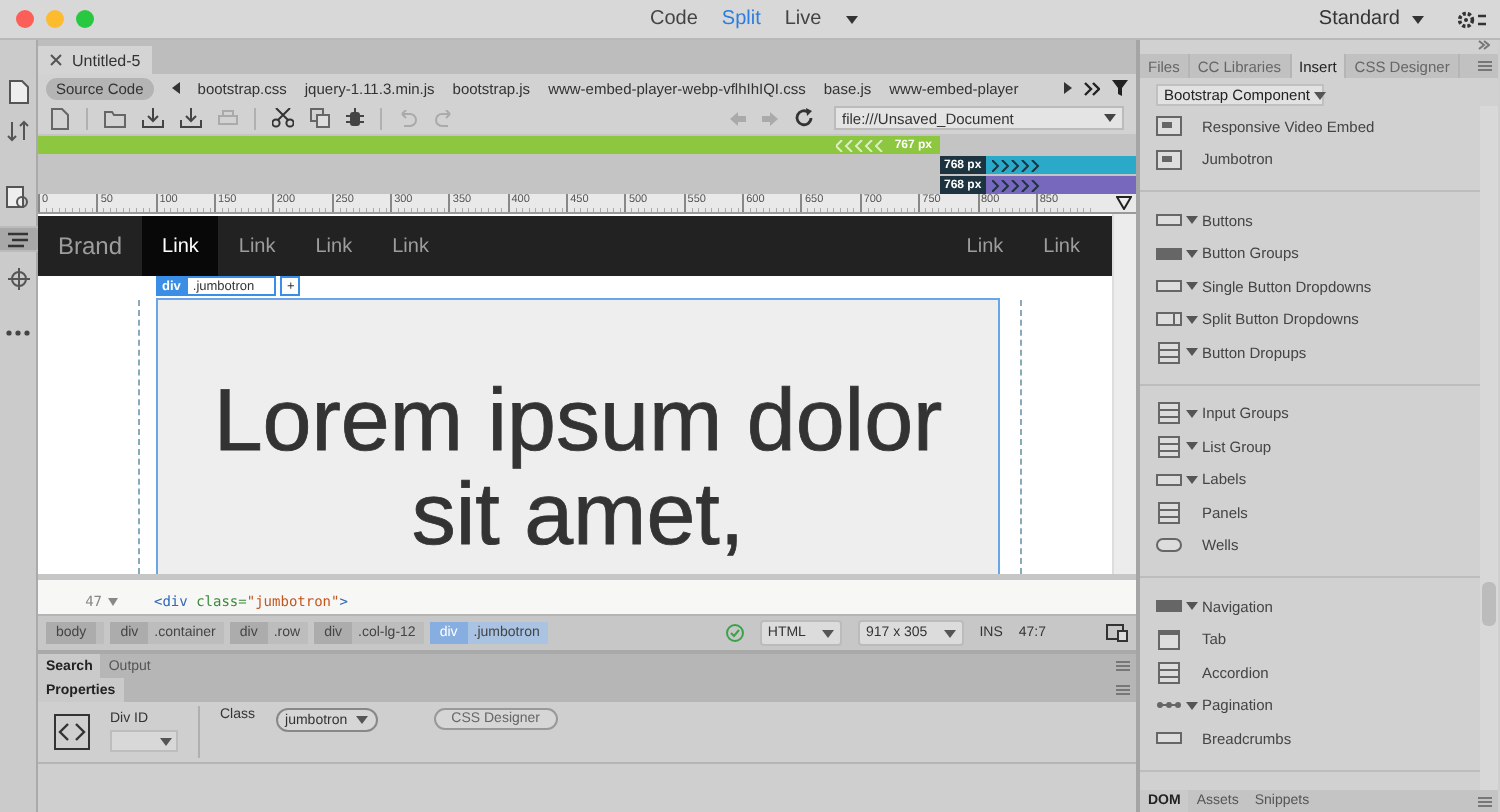 The width and height of the screenshot is (1500, 812). I want to click on preview-icon, so click(1117, 633).